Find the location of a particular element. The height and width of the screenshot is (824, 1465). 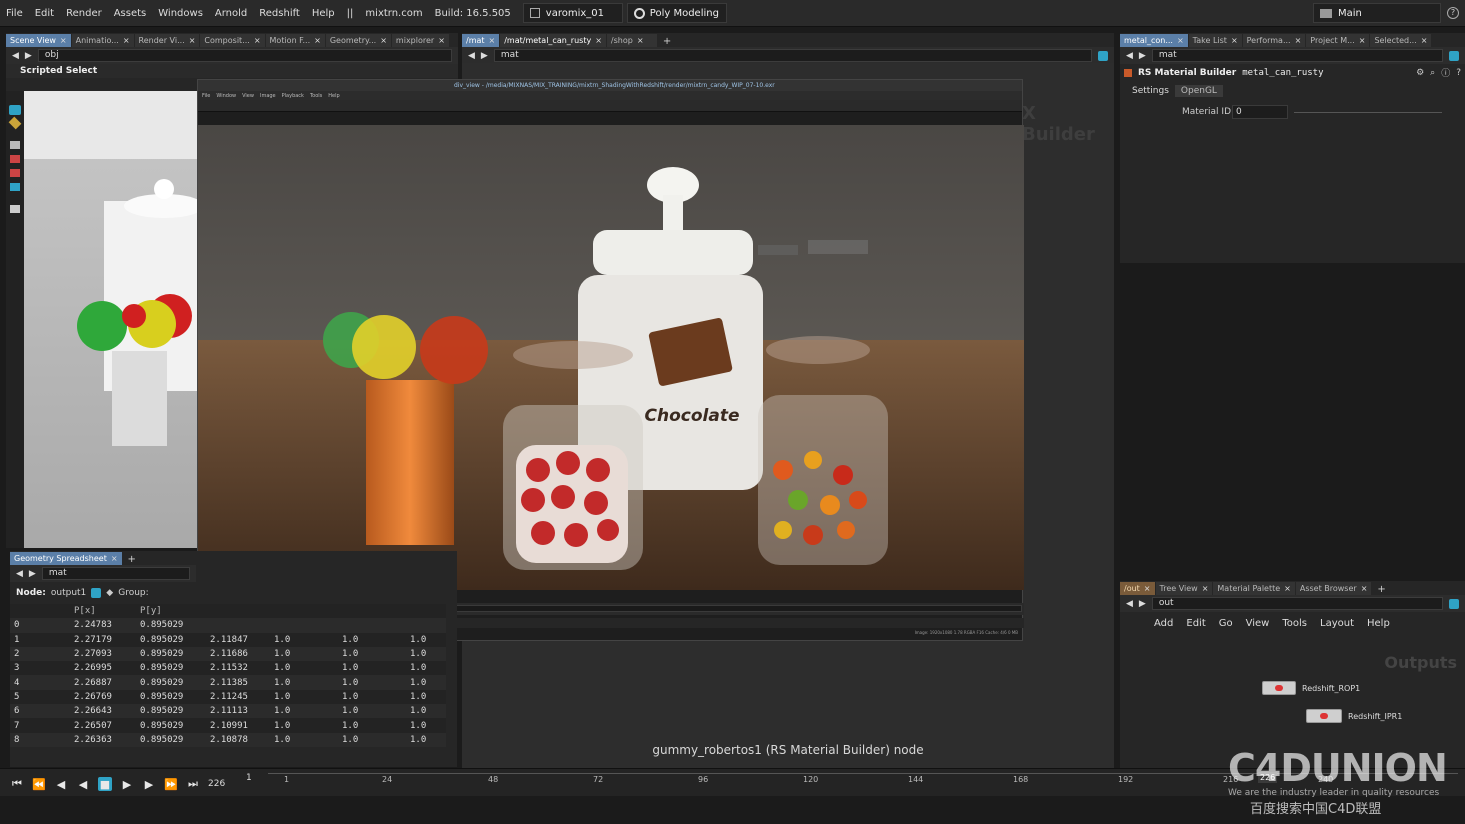

mplay-menu-help: Help is located at coordinates (333, 96).